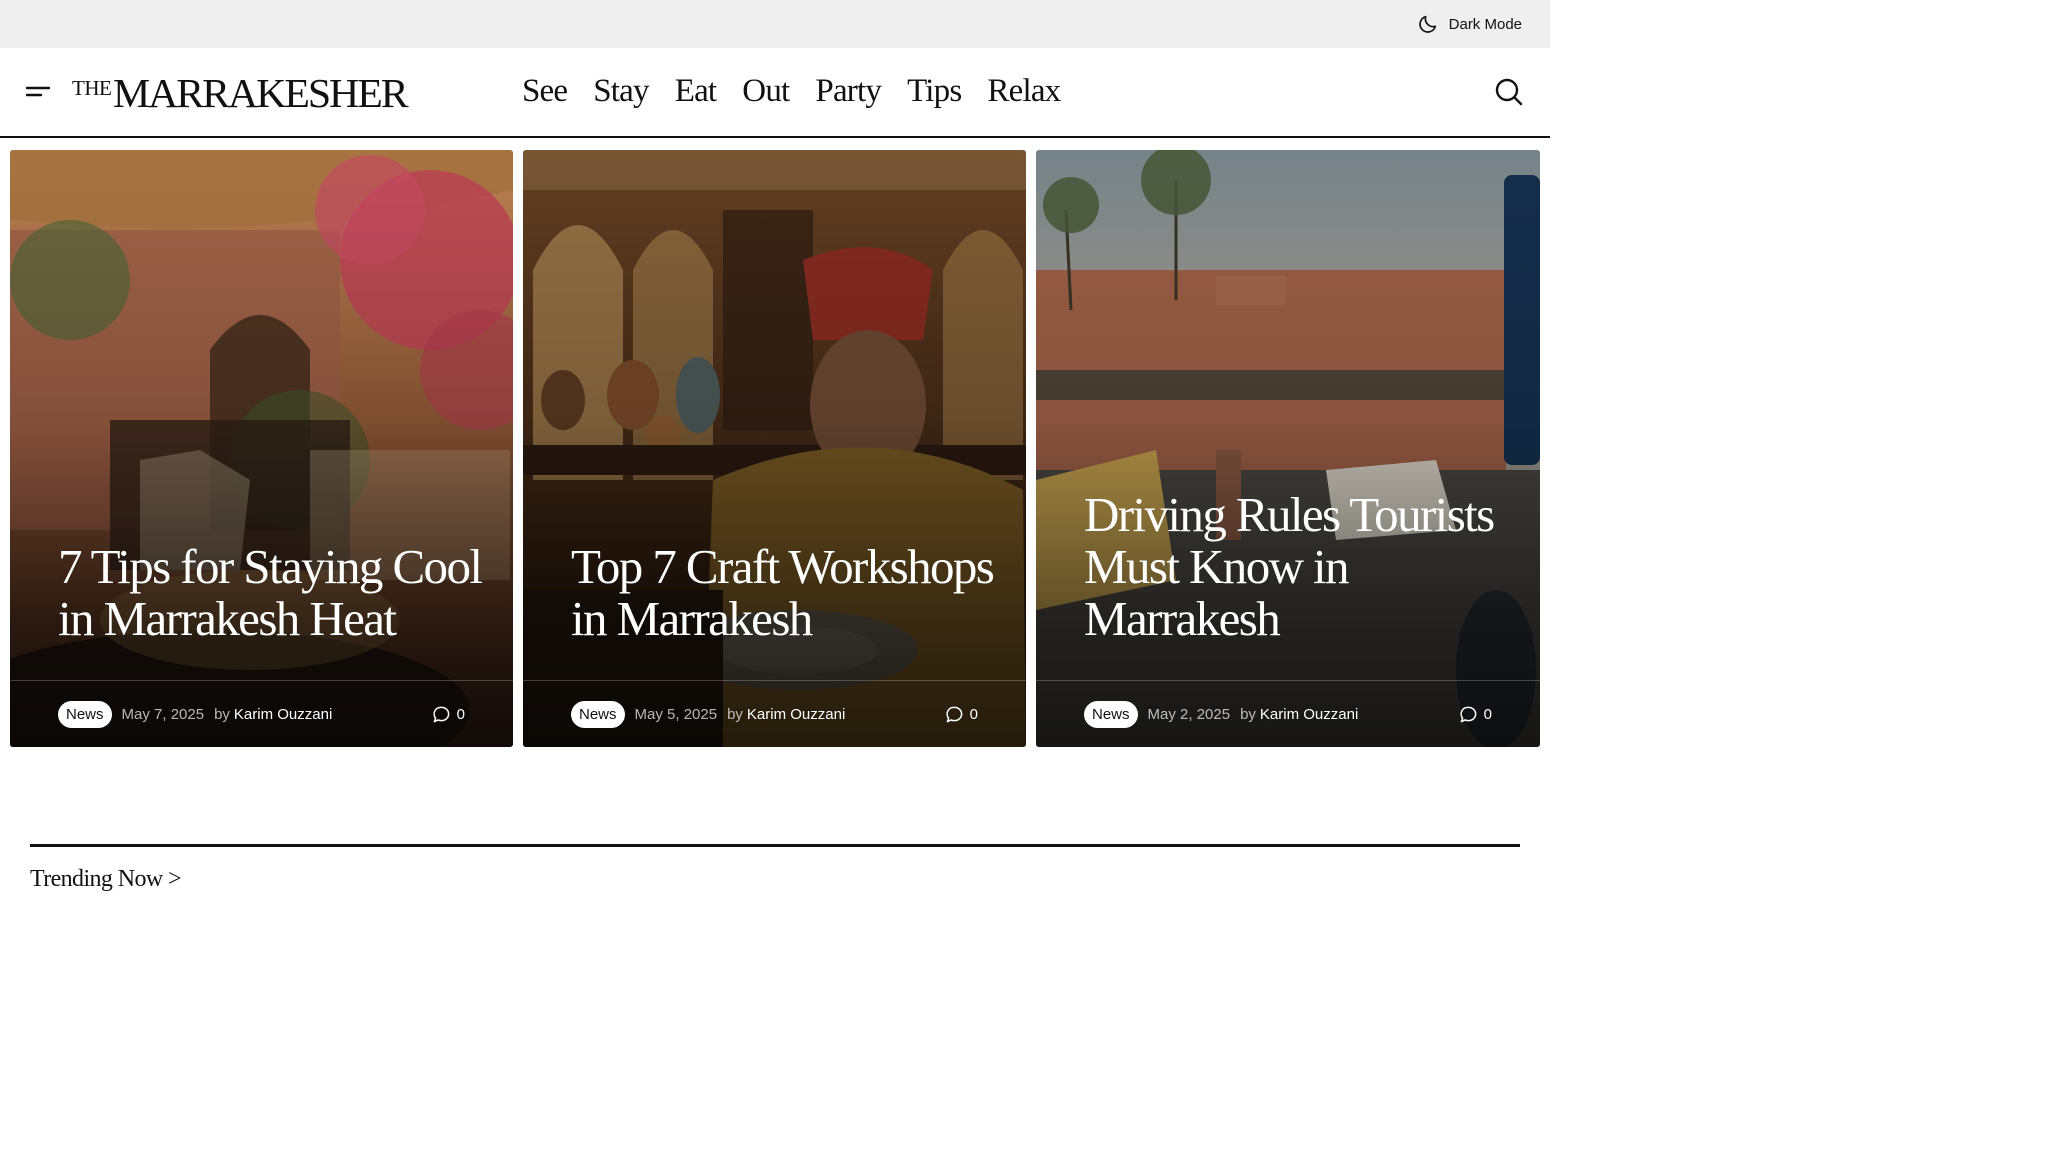 This screenshot has width=2048, height=1152. Describe the element at coordinates (261, 93) in the screenshot. I see `logo-name: MARRAKESHER` at that location.